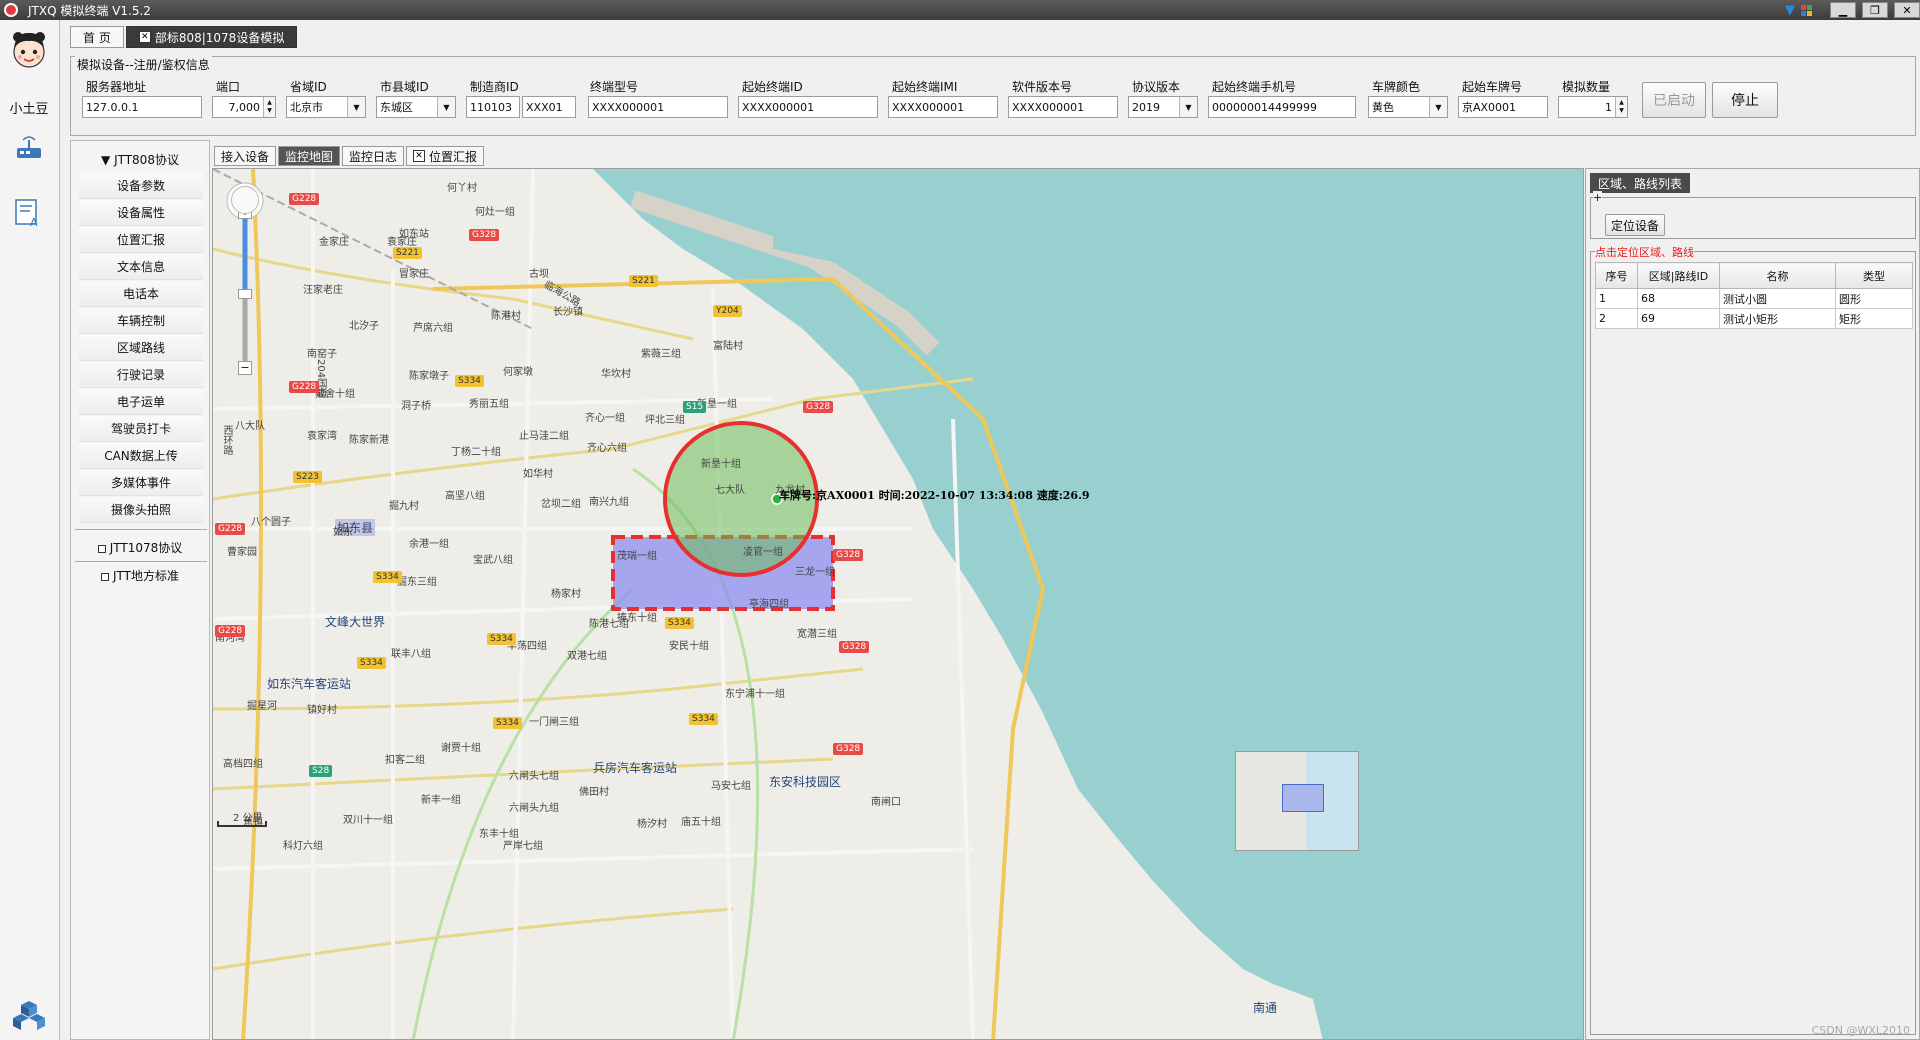 Image resolution: width=1920 pixels, height=1040 pixels. I want to click on map-label: 陈家新港, so click(369, 440).